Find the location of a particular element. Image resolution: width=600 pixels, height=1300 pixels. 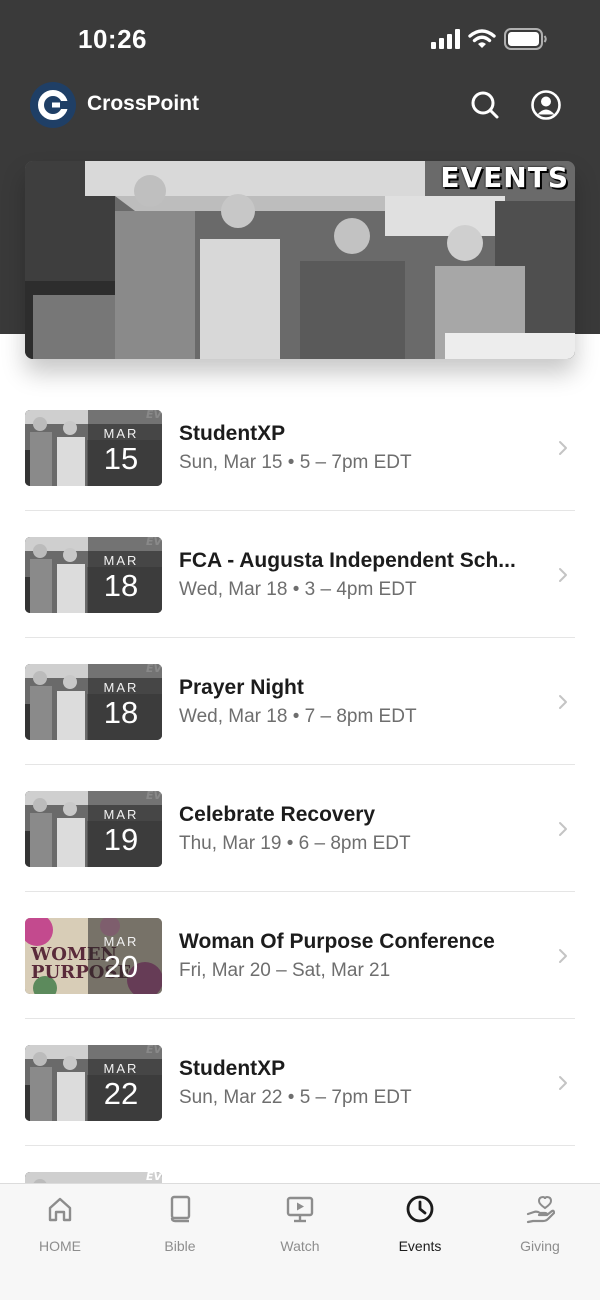

status-icons is located at coordinates (489, 39).